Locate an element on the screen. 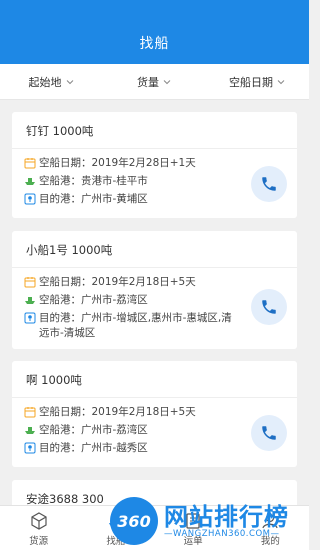  empty-port-row: 空船港：贵港市-桂平市 is located at coordinates (131, 181).